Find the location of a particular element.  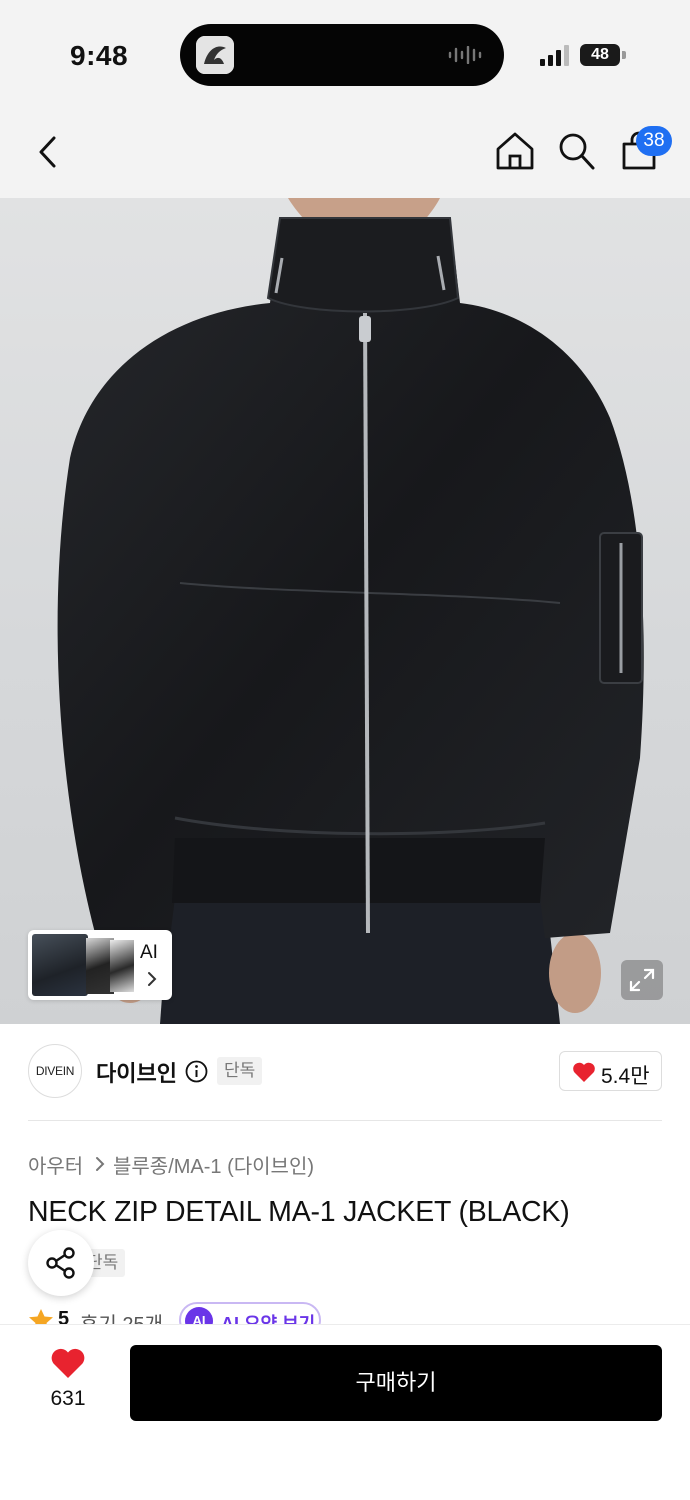

ai-summary-label: AI 요약 보기 is located at coordinates (268, 1319).